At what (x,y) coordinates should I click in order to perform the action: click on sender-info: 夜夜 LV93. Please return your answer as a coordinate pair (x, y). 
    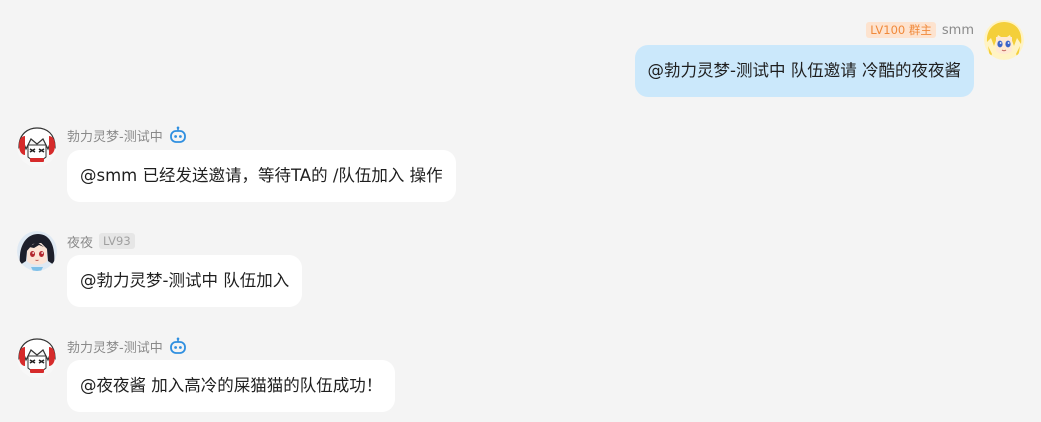
    Looking at the image, I should click on (101, 241).